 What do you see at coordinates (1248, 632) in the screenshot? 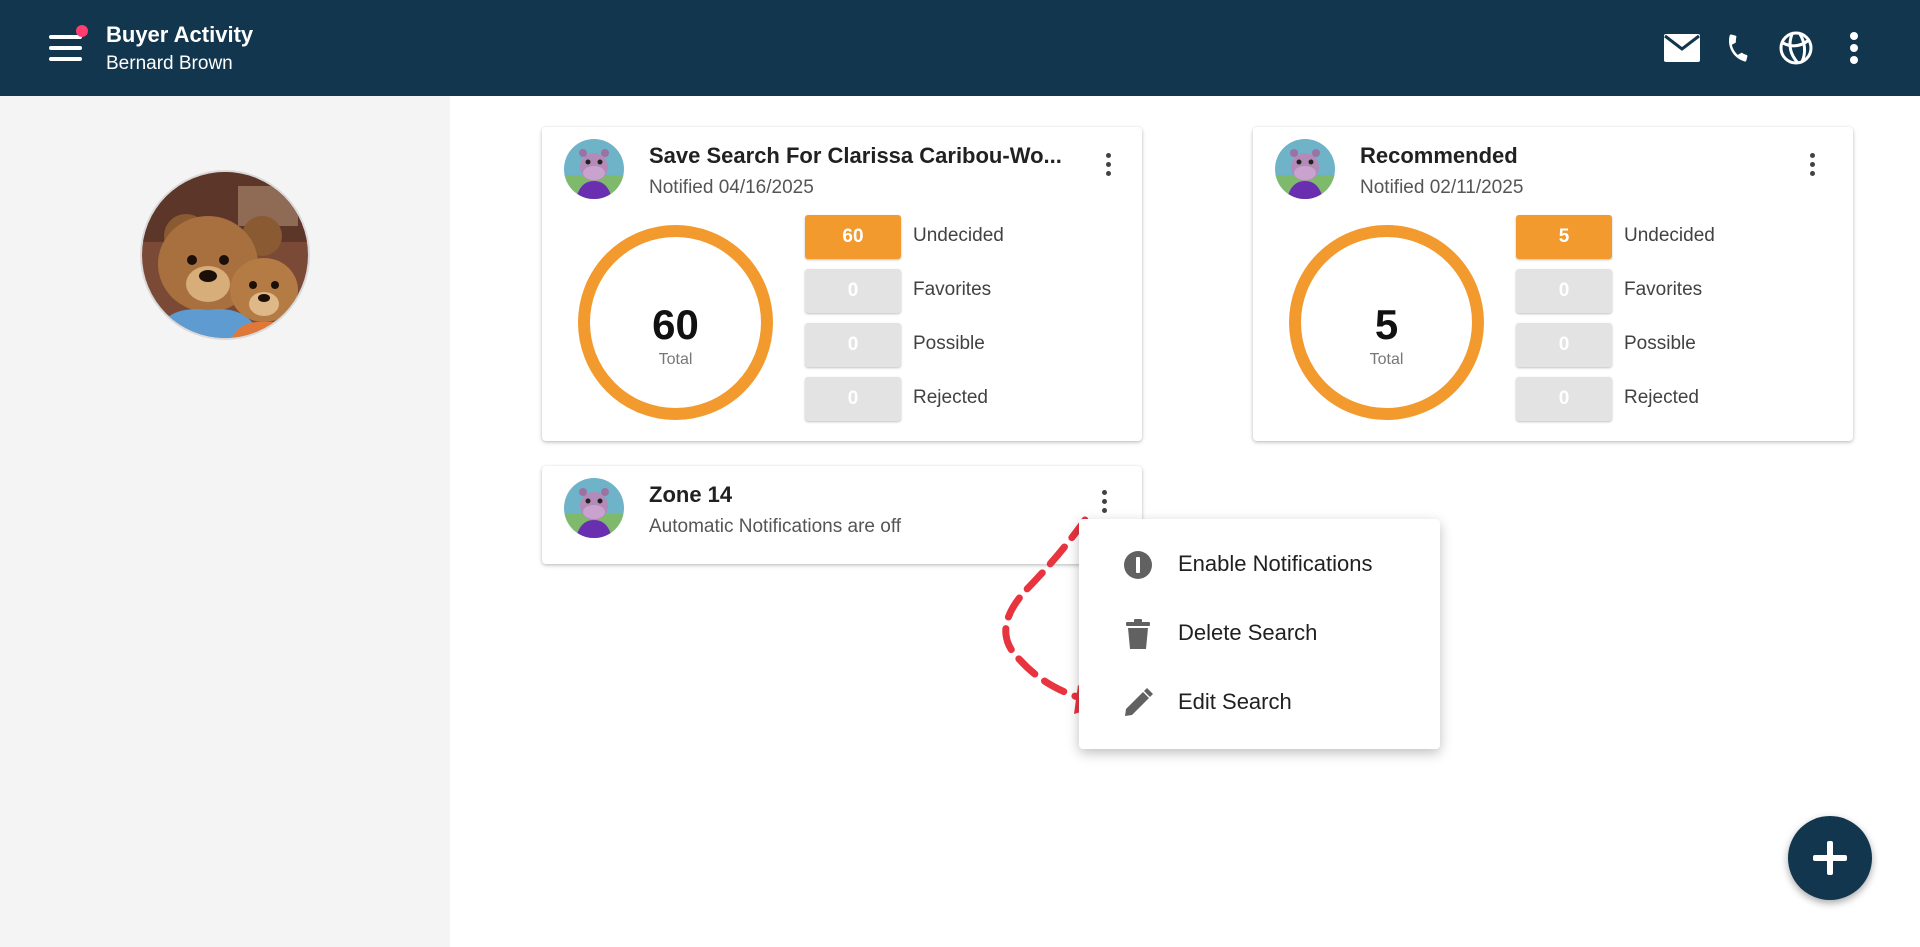
I see `menu-item-label: Delete Search` at bounding box center [1248, 632].